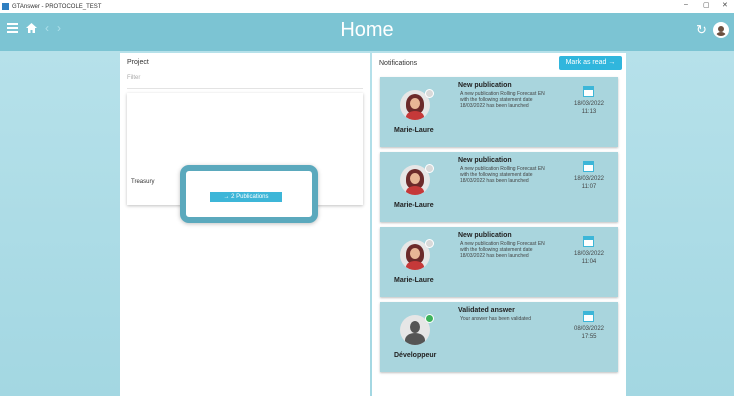  Describe the element at coordinates (398, 63) in the screenshot. I see `notifications-header: Notifications` at that location.